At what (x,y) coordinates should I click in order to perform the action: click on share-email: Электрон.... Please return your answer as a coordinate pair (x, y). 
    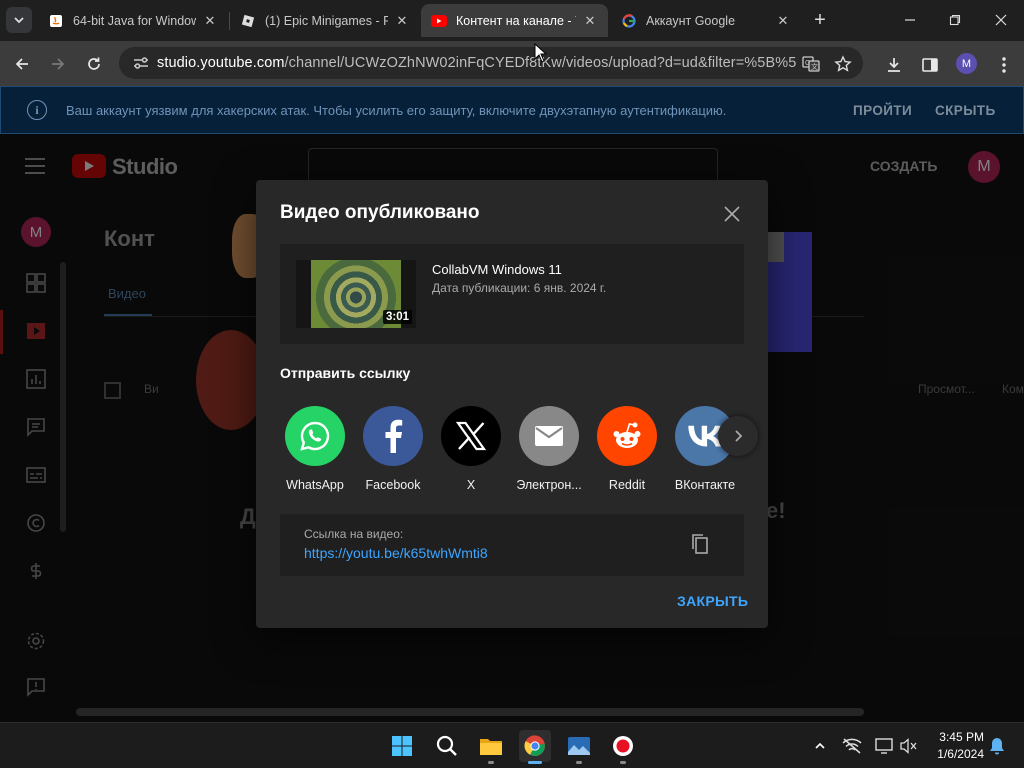
    Looking at the image, I should click on (549, 449).